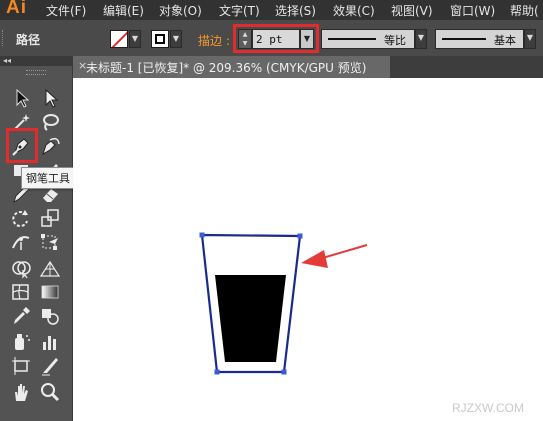 The image size is (543, 421). Describe the element at coordinates (50, 342) in the screenshot. I see `column-graph-tool-icon` at that location.